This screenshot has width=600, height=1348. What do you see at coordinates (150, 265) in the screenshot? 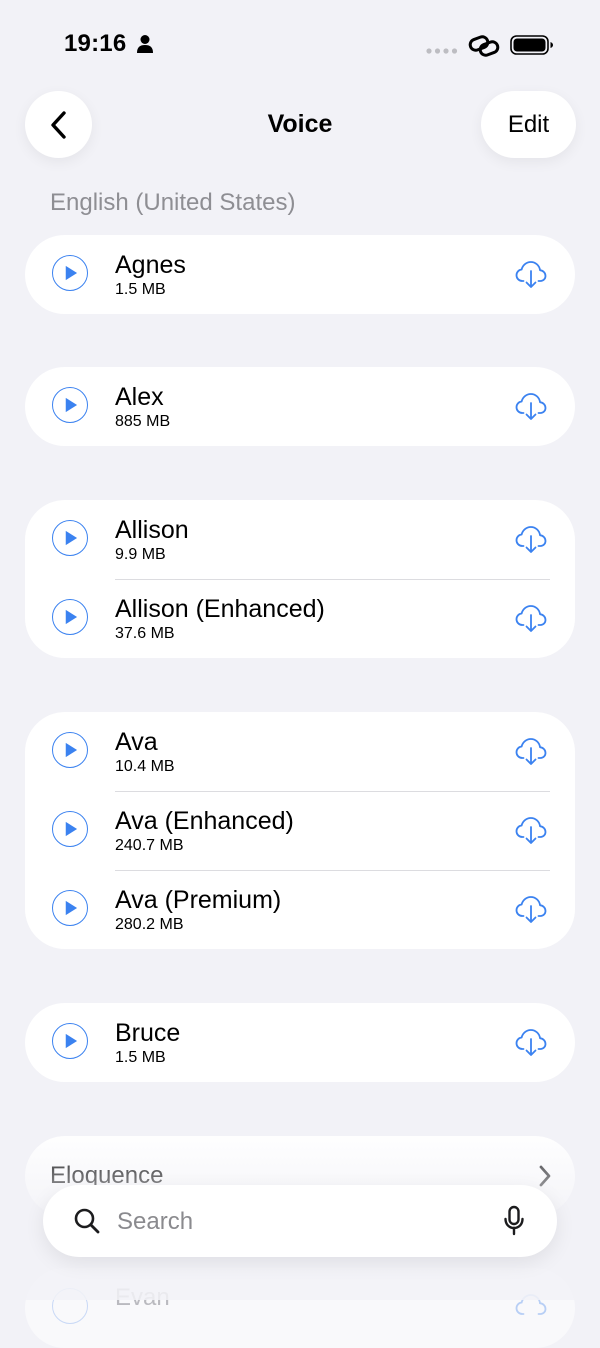
I see `voice-name: Agnes` at bounding box center [150, 265].